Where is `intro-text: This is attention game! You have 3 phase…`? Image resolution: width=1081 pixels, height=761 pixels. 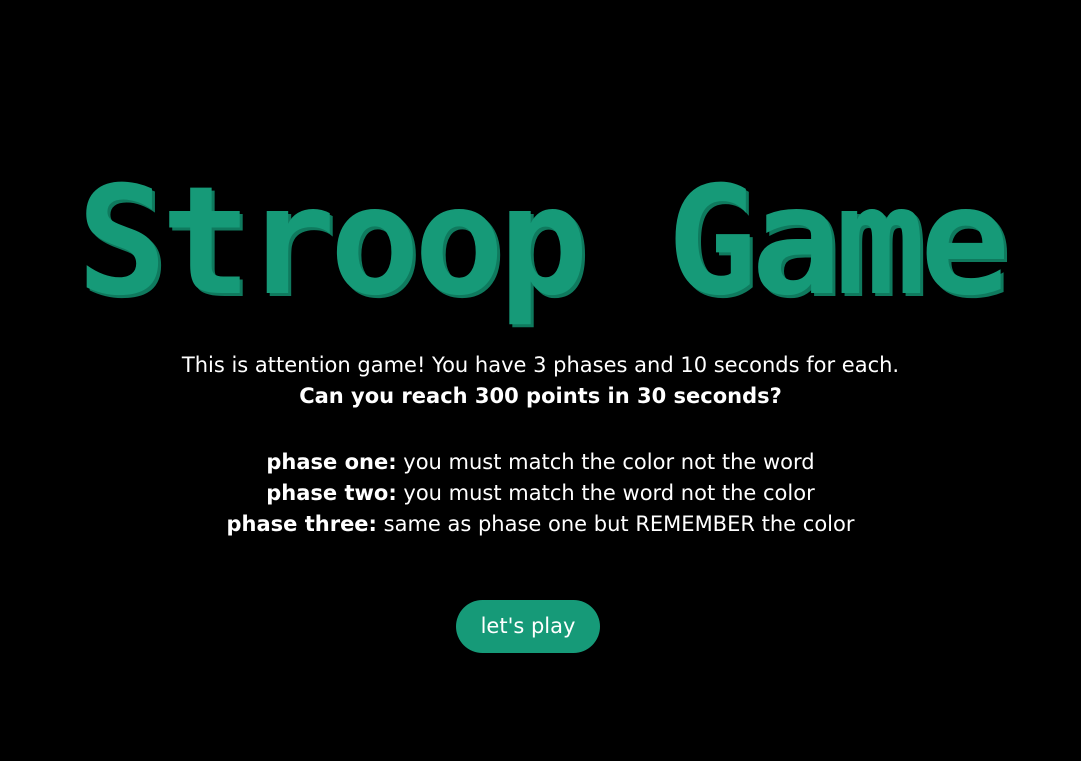 intro-text: This is attention game! You have 3 phase… is located at coordinates (540, 365).